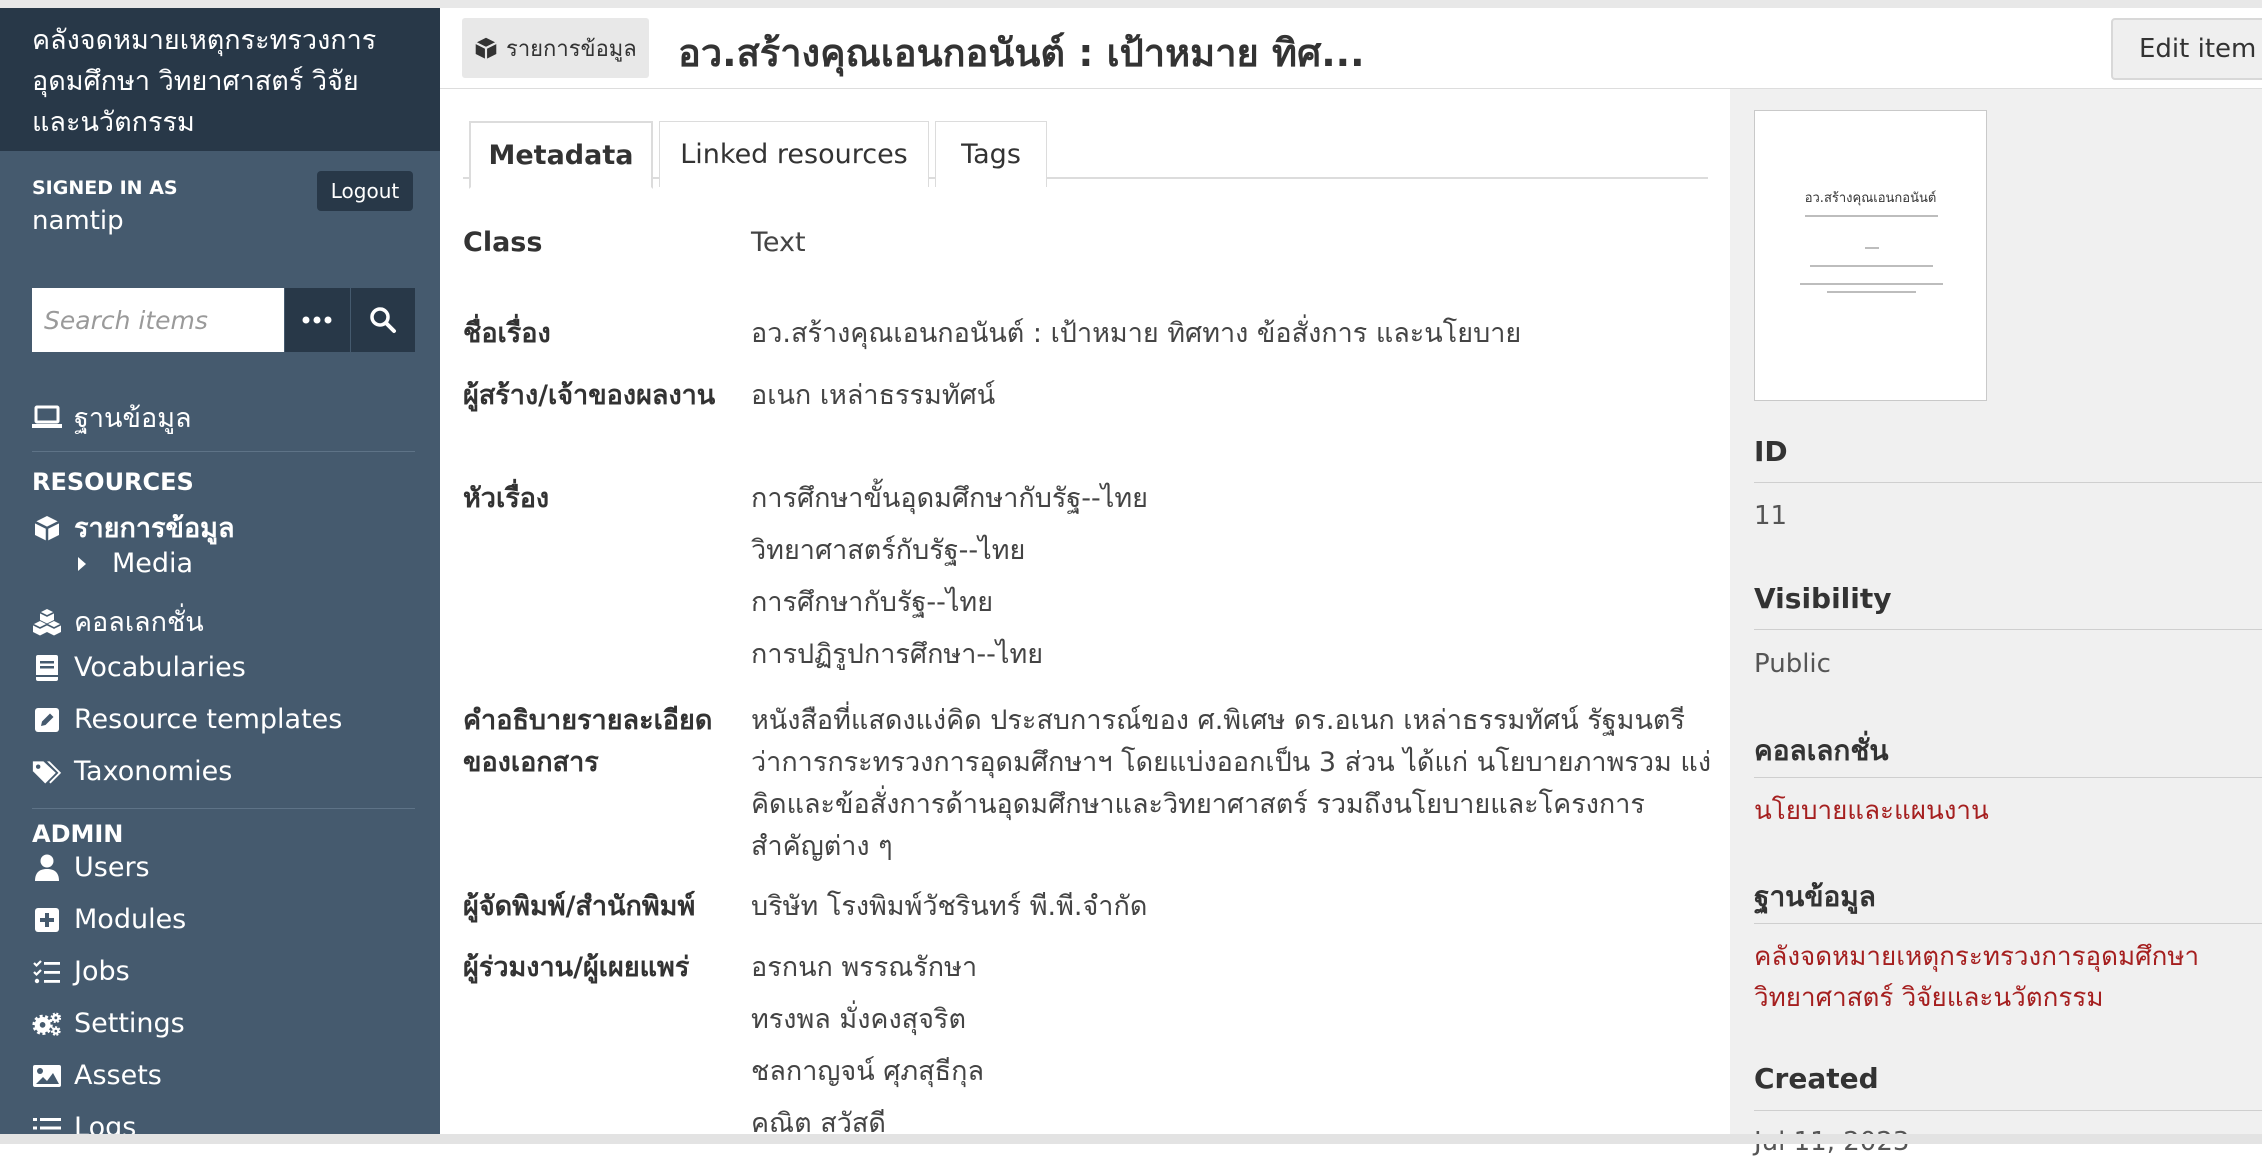  What do you see at coordinates (47, 668) in the screenshot?
I see `book-icon` at bounding box center [47, 668].